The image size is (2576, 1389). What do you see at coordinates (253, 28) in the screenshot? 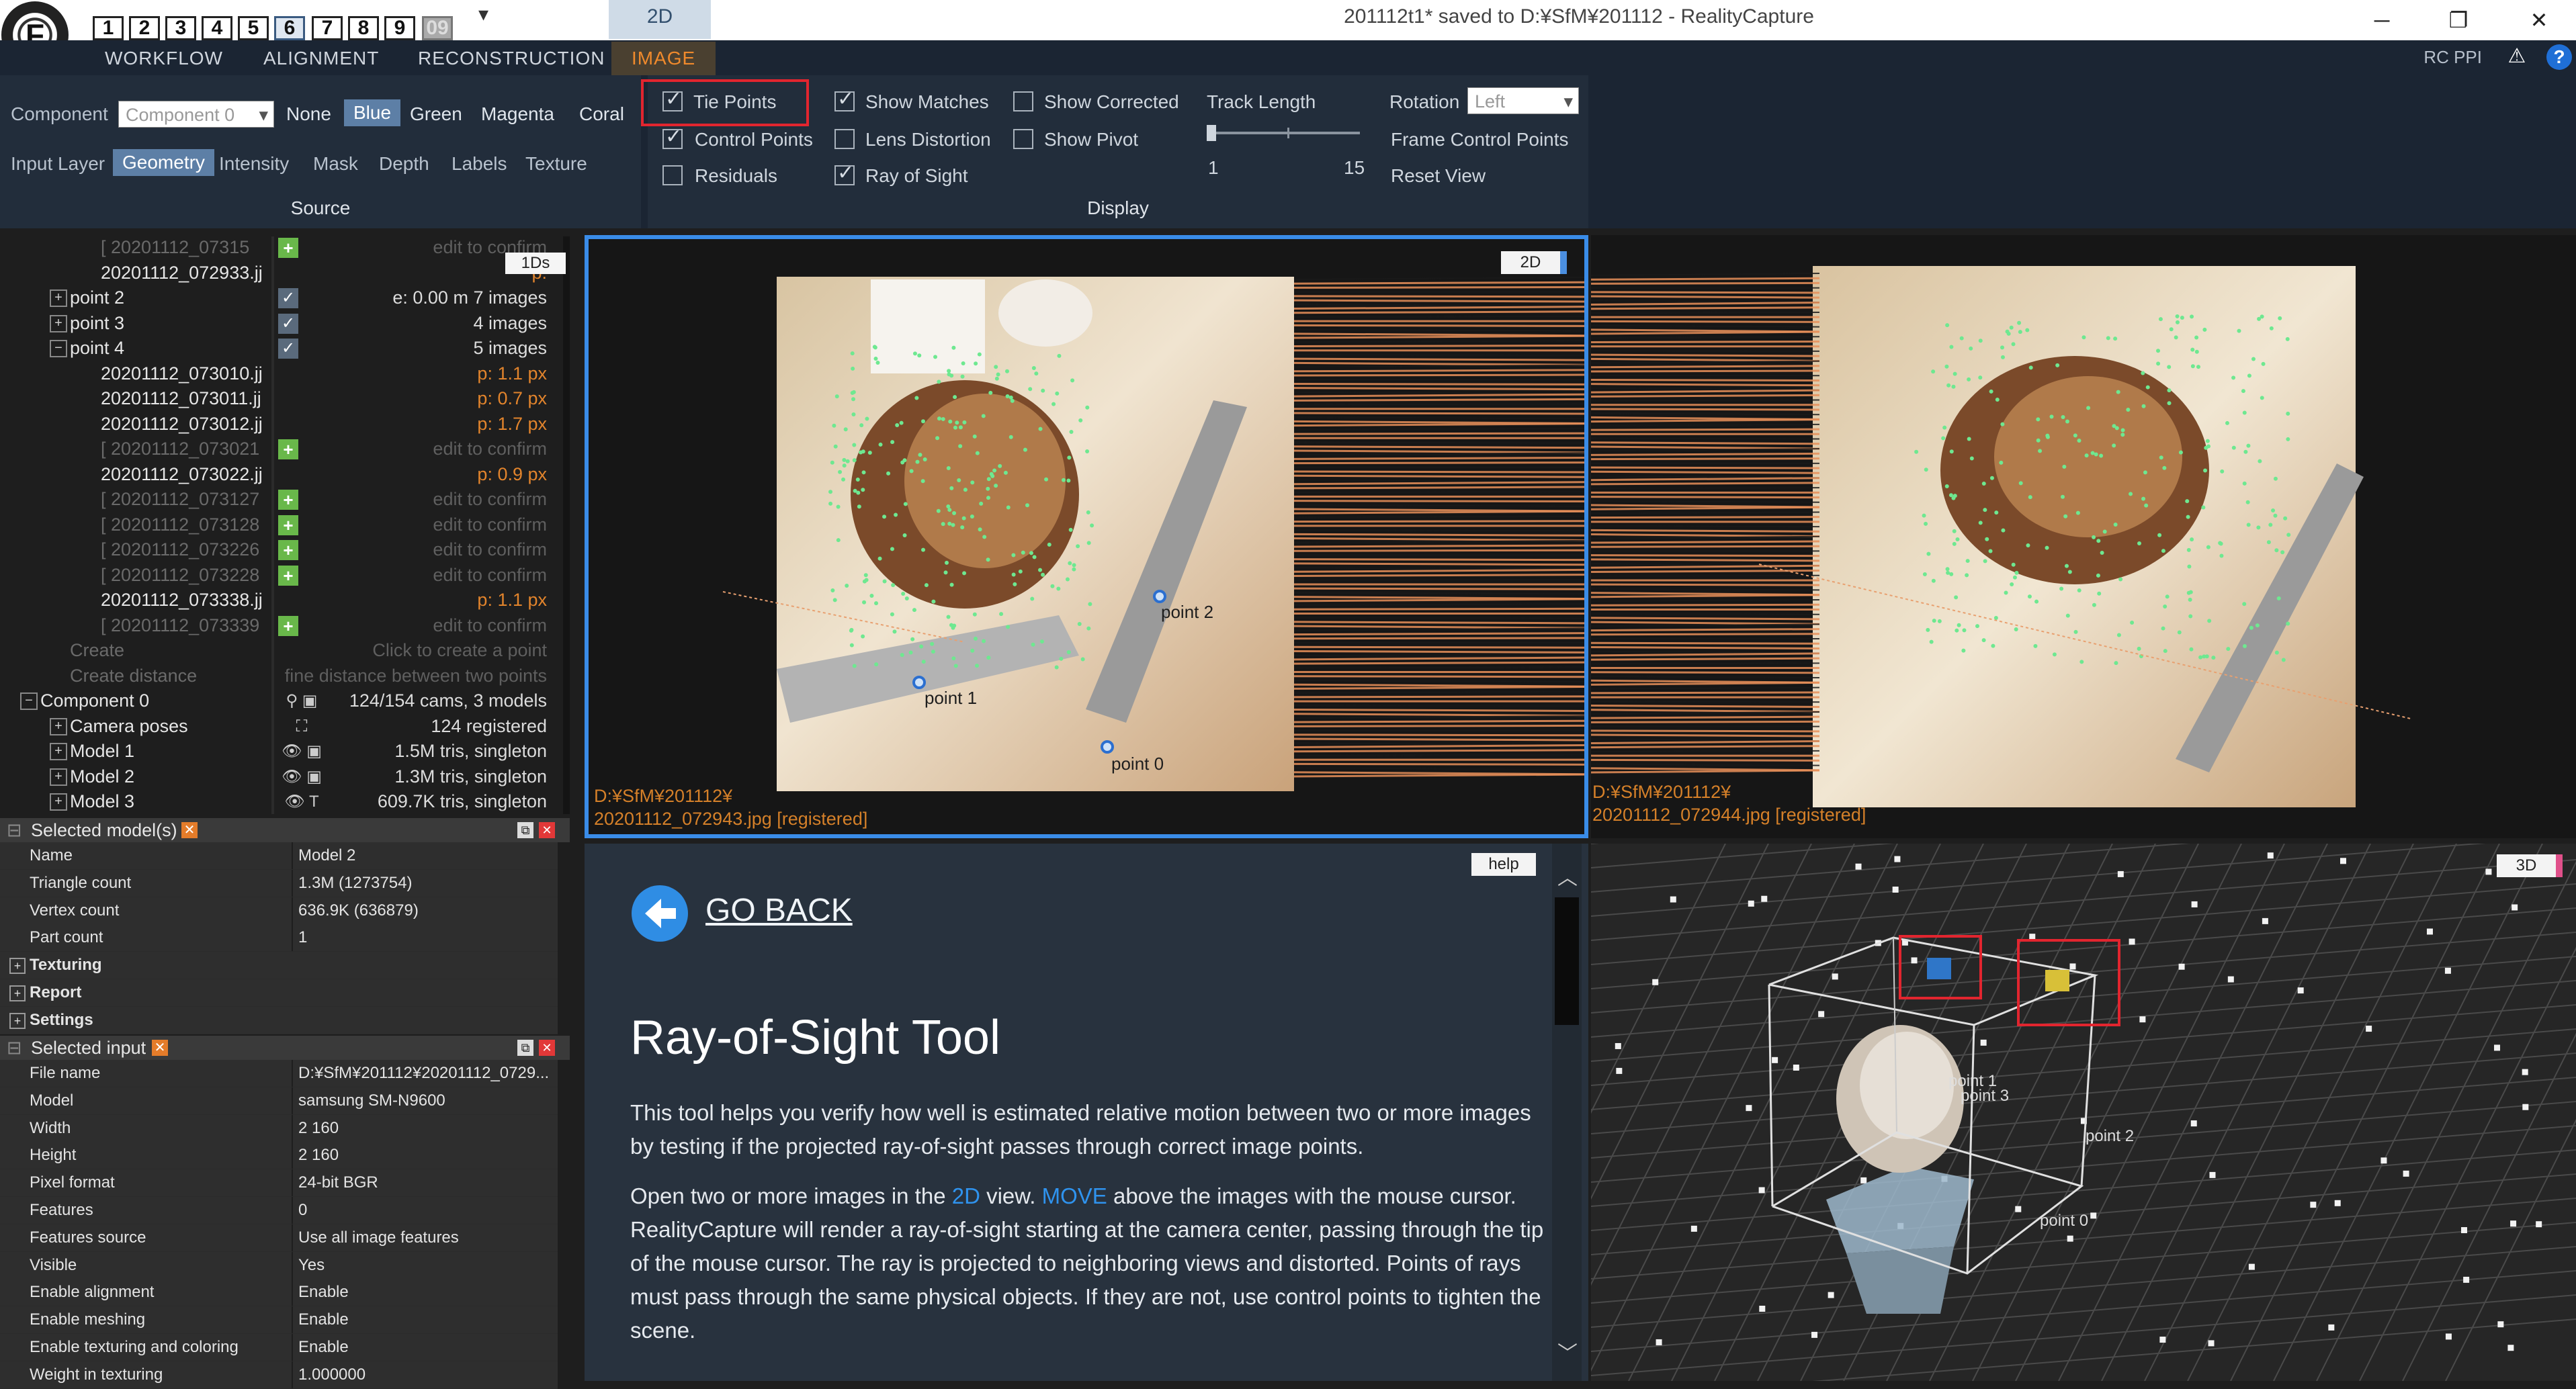
I see `layout-button-5: 5` at bounding box center [253, 28].